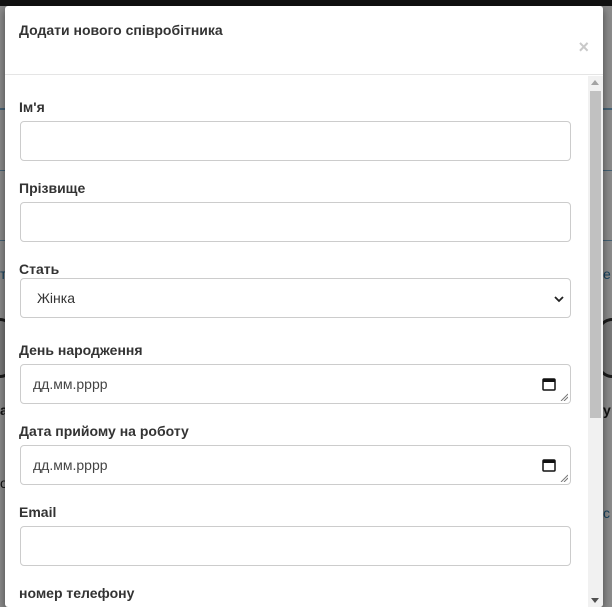 The height and width of the screenshot is (607, 612). I want to click on first-name-input, so click(295, 141).